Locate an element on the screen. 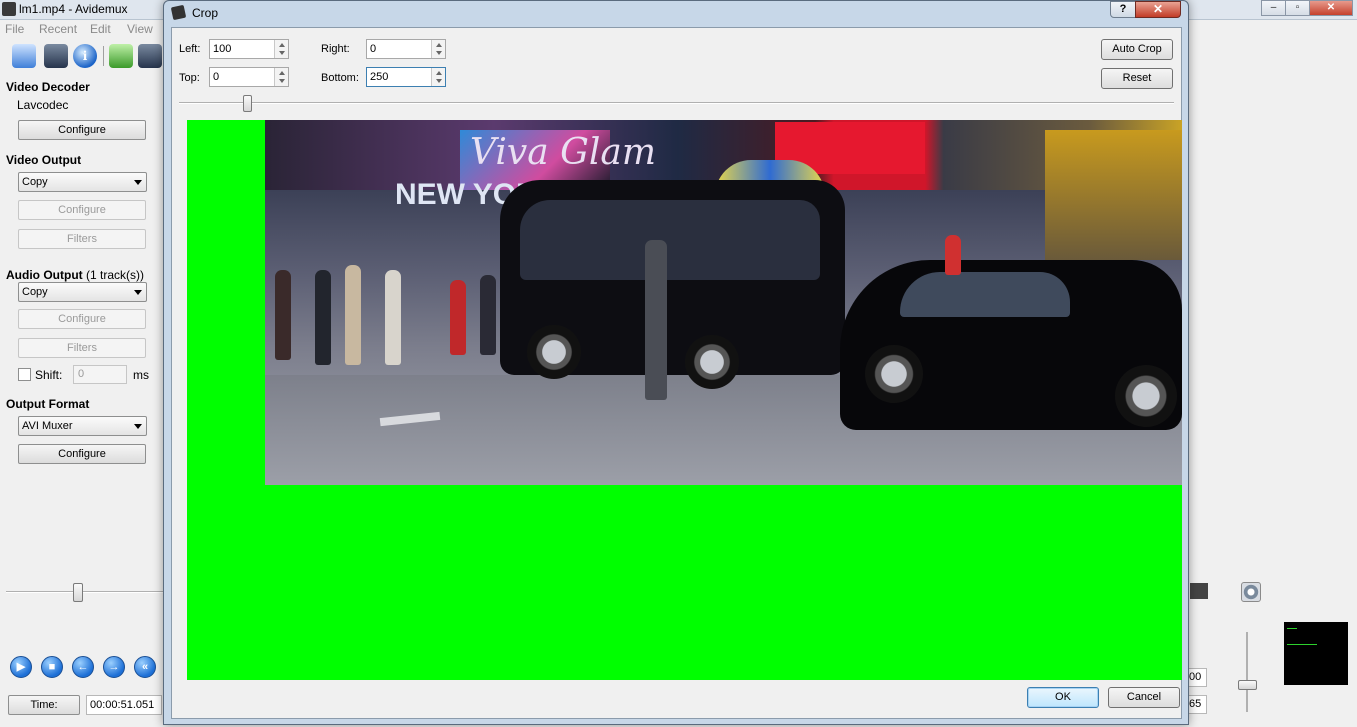 This screenshot has height=727, width=1357. left-label: Left: is located at coordinates (190, 49).